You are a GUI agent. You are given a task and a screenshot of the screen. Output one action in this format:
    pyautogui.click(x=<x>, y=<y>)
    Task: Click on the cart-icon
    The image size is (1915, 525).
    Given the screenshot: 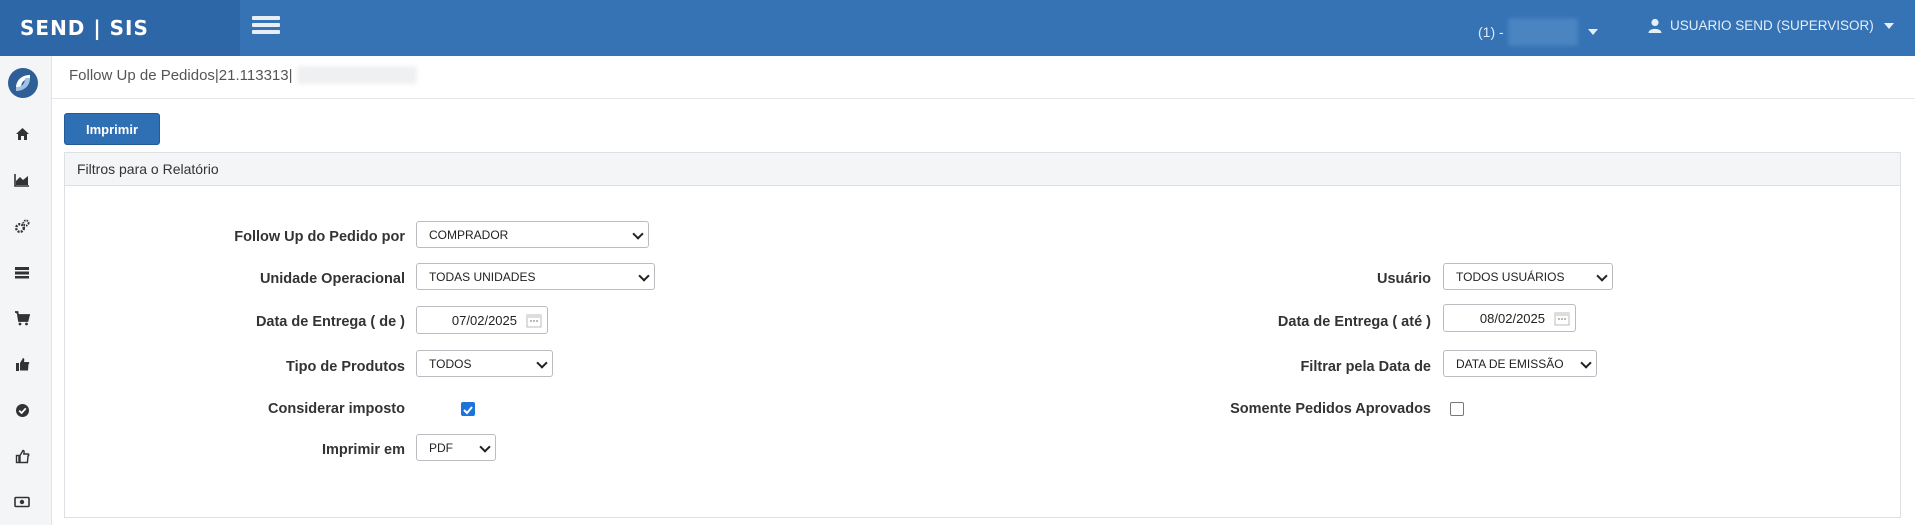 What is the action you would take?
    pyautogui.click(x=22, y=318)
    